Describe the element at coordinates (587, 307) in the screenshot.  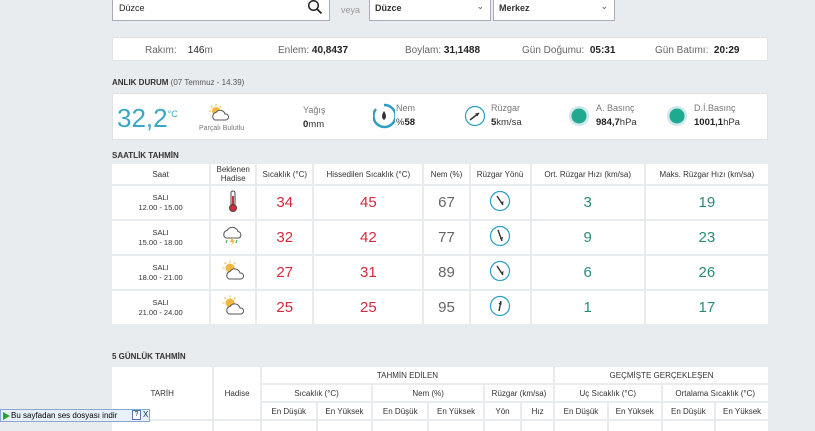
I see `avg-wind-cell: 1` at that location.